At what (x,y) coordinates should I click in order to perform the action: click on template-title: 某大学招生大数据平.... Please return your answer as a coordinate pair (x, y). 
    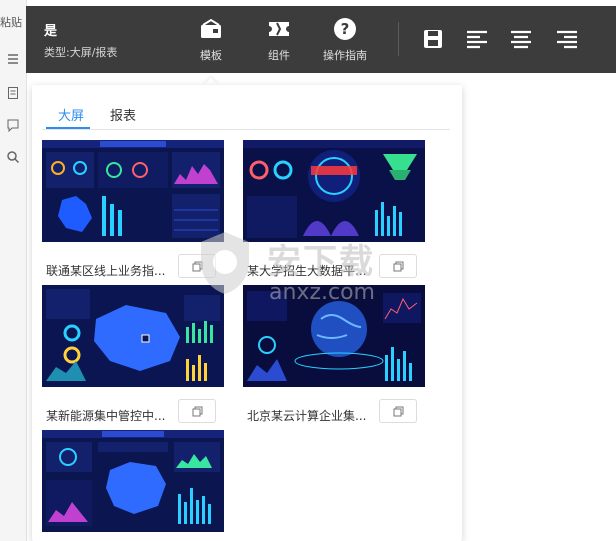
    Looking at the image, I should click on (307, 271).